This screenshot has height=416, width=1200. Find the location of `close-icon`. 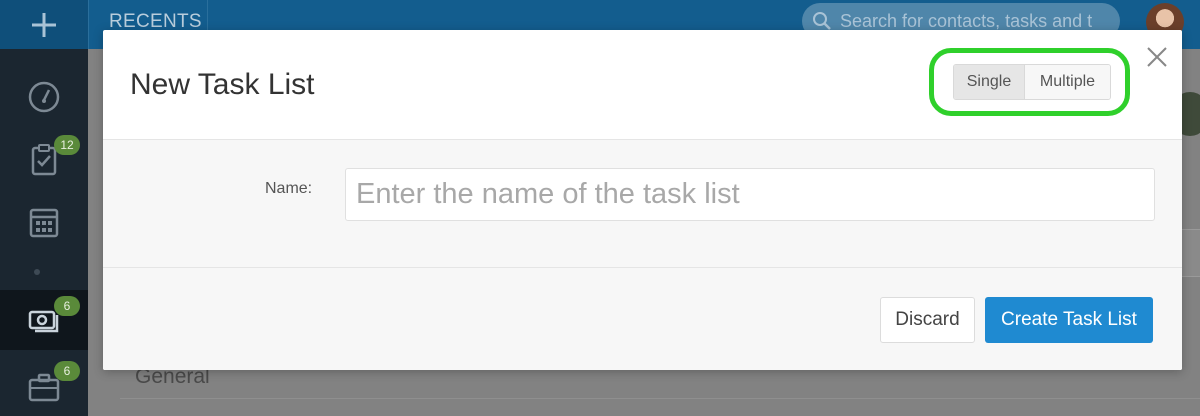

close-icon is located at coordinates (1157, 57).